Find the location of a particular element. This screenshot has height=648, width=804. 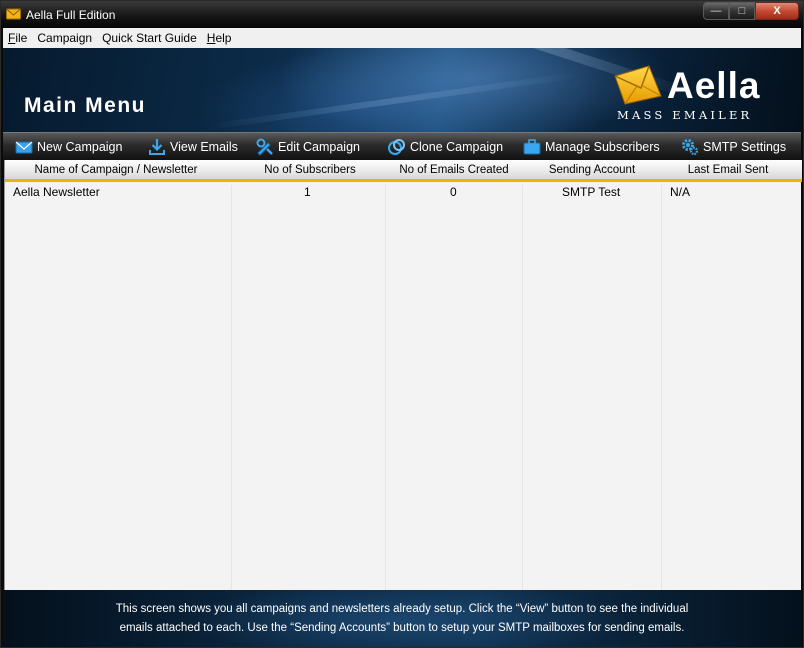

menu-file: File is located at coordinates (17, 38).